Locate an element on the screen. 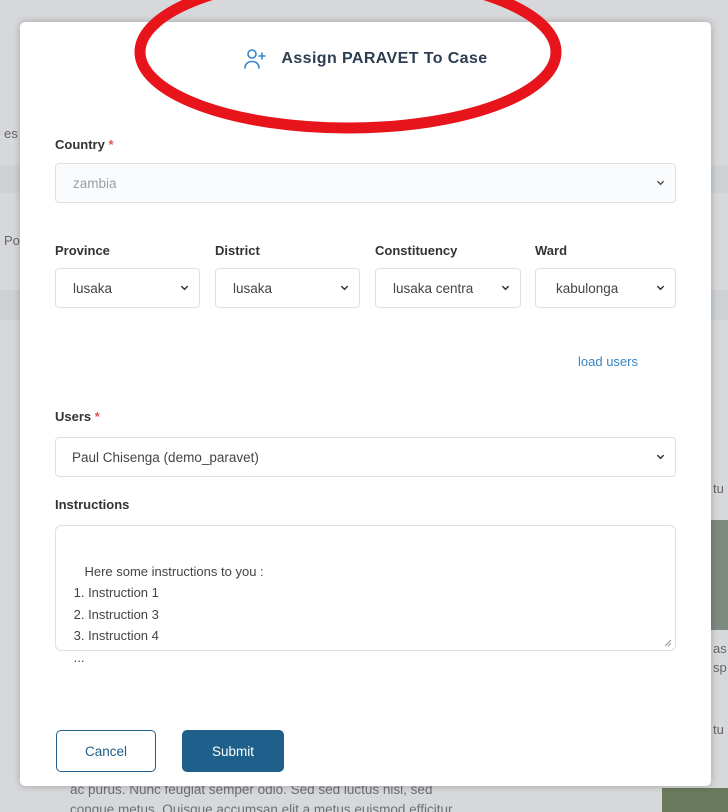 This screenshot has height=812, width=728. users-select-value: Paul Chisenga (demo_paravet) is located at coordinates (165, 457).